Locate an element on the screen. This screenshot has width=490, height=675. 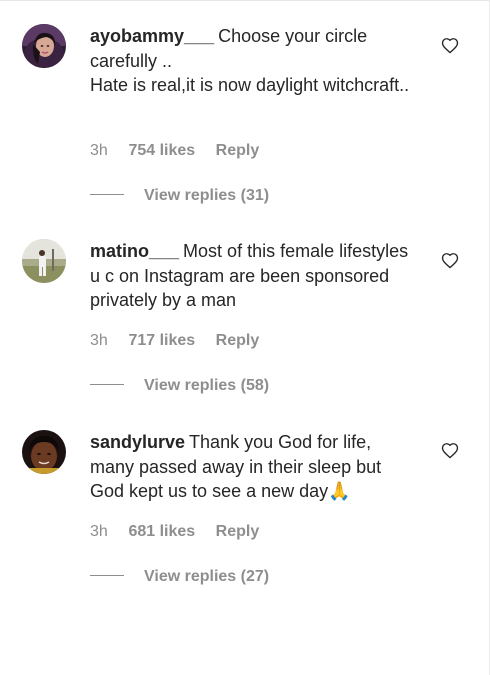
view-replies-label: View replies (27) is located at coordinates (207, 576).